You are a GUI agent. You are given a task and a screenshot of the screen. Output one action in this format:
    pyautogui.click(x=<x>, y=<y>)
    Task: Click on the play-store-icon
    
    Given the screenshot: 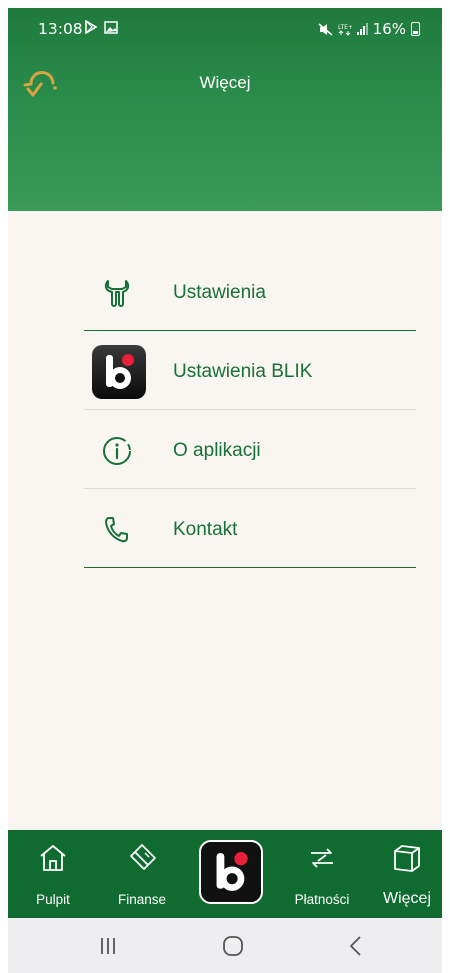 What is the action you would take?
    pyautogui.click(x=91, y=27)
    